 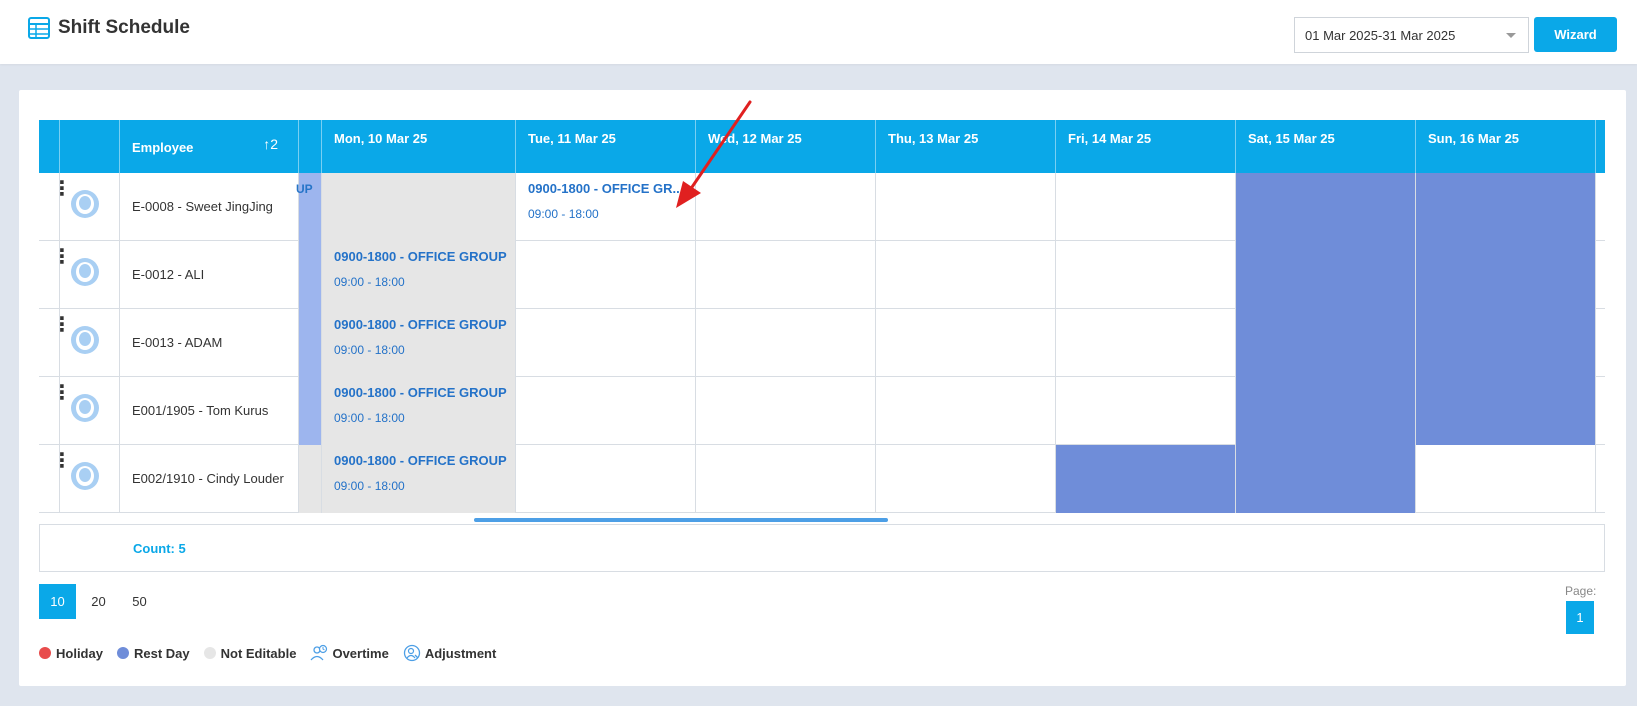 What do you see at coordinates (209, 146) in the screenshot?
I see `header-employee: Employee ↑2` at bounding box center [209, 146].